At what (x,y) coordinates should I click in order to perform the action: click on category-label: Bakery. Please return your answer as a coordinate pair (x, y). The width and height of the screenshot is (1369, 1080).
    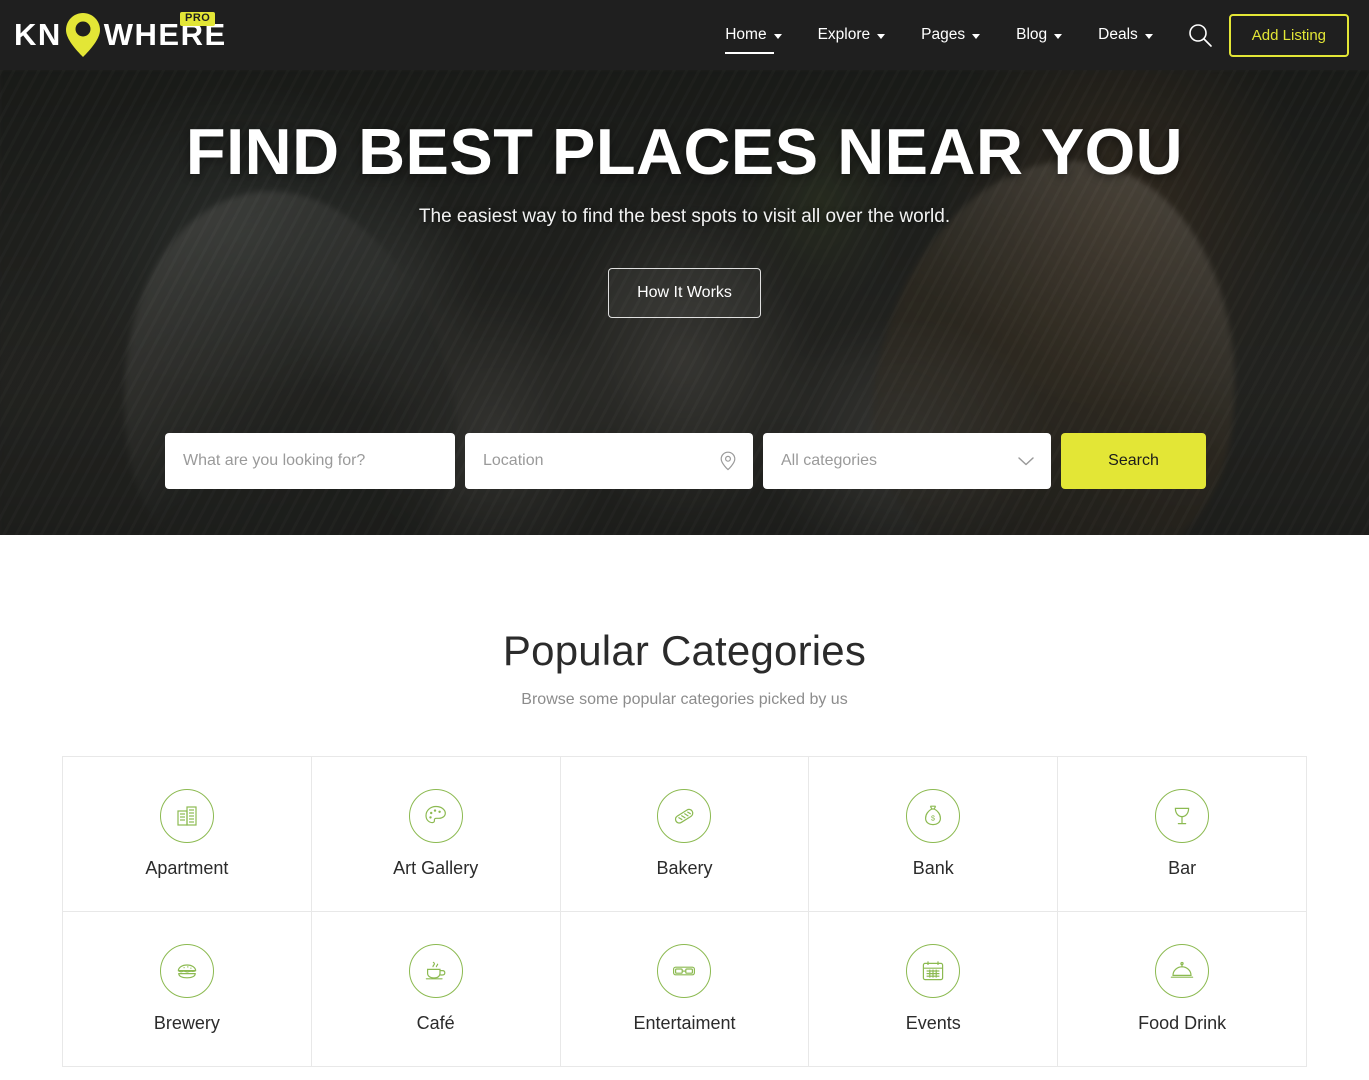
    Looking at the image, I should click on (684, 868).